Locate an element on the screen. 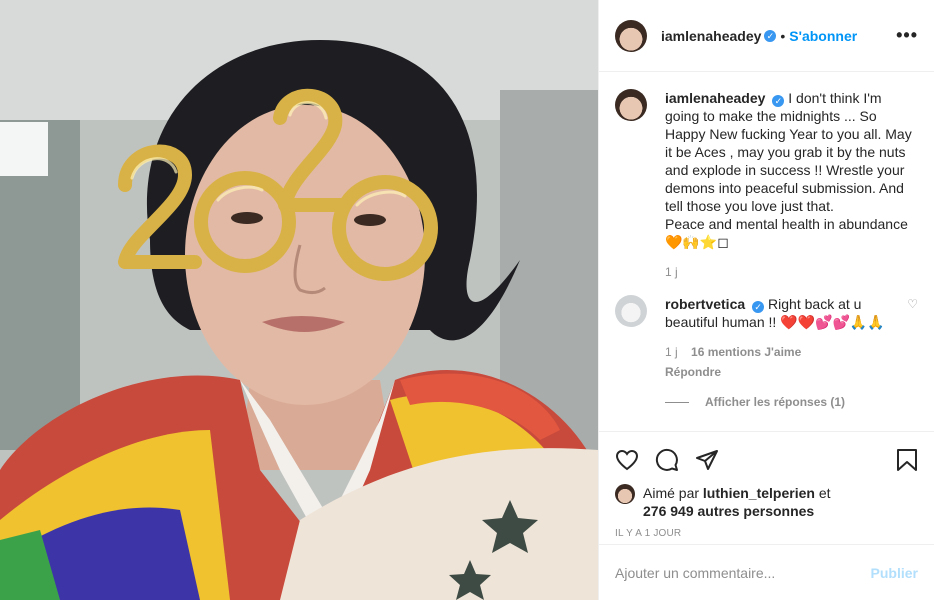 This screenshot has width=934, height=600. liker-avatar is located at coordinates (625, 494).